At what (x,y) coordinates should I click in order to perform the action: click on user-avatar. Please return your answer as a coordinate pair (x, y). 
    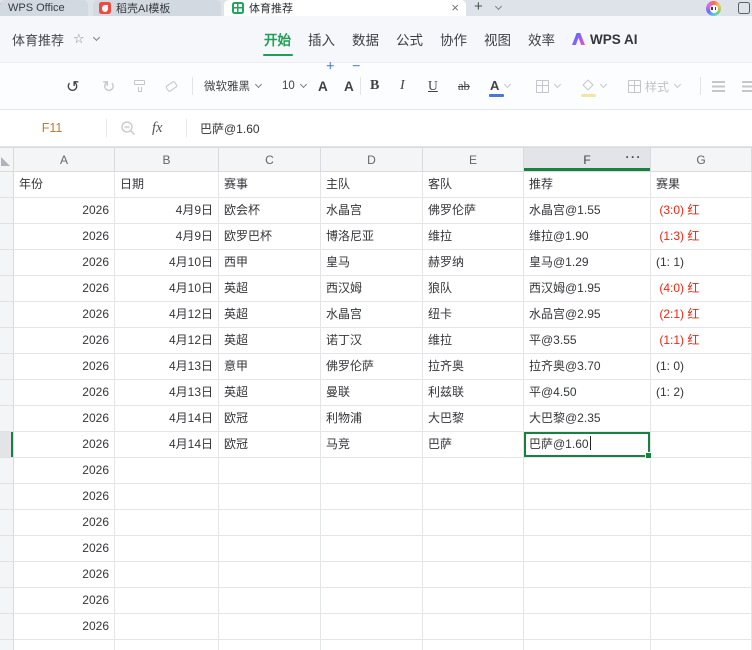
    Looking at the image, I should click on (713, 8).